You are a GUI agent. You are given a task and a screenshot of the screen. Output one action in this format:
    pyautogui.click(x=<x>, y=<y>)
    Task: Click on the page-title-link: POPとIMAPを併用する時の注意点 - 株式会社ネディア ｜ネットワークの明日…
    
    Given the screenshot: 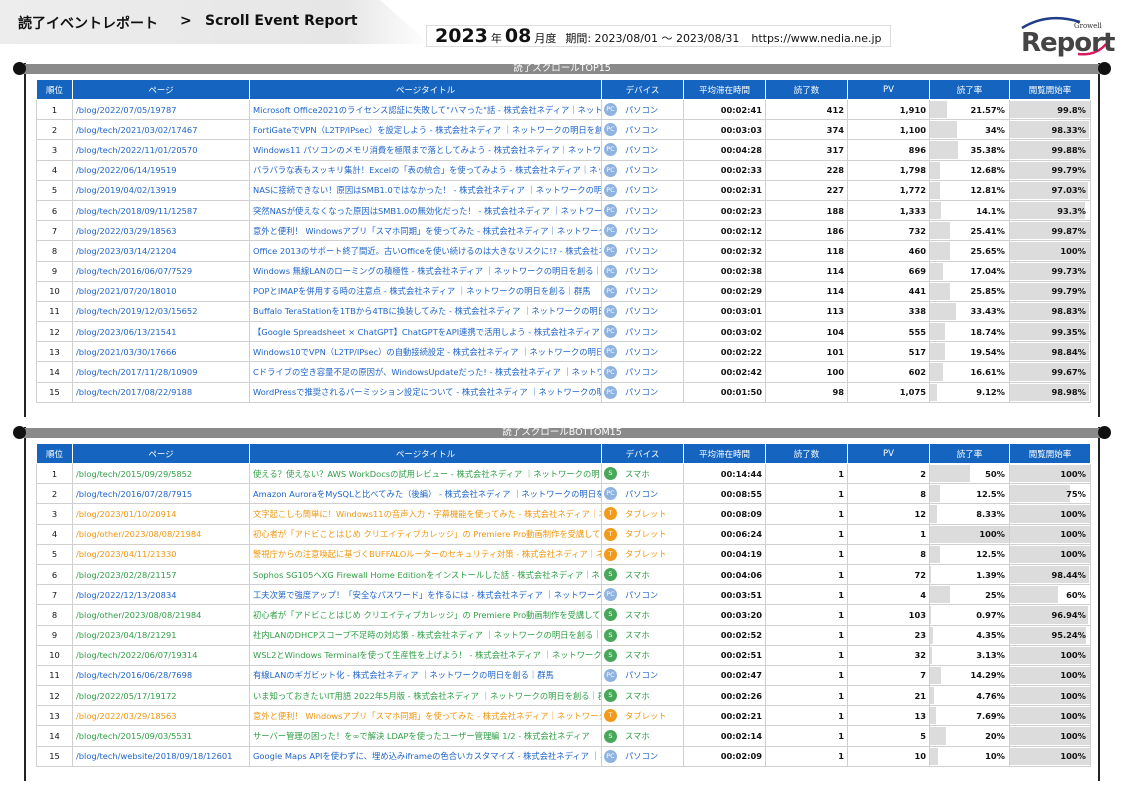 What is the action you would take?
    pyautogui.click(x=425, y=291)
    